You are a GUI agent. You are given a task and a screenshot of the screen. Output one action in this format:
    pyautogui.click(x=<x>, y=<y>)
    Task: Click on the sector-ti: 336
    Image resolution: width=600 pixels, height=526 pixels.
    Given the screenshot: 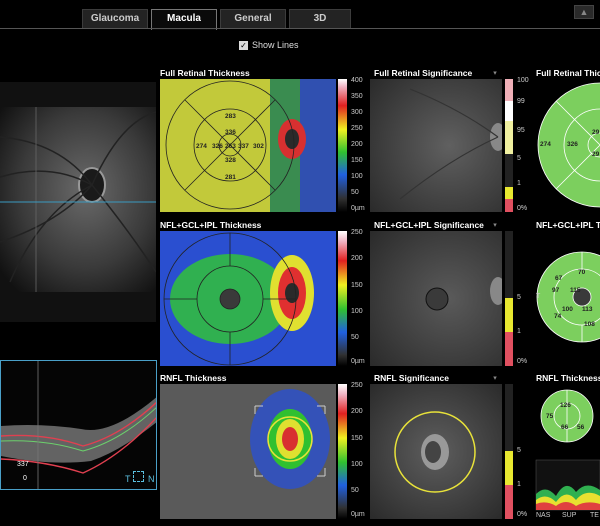 What is the action you would take?
    pyautogui.click(x=230, y=132)
    